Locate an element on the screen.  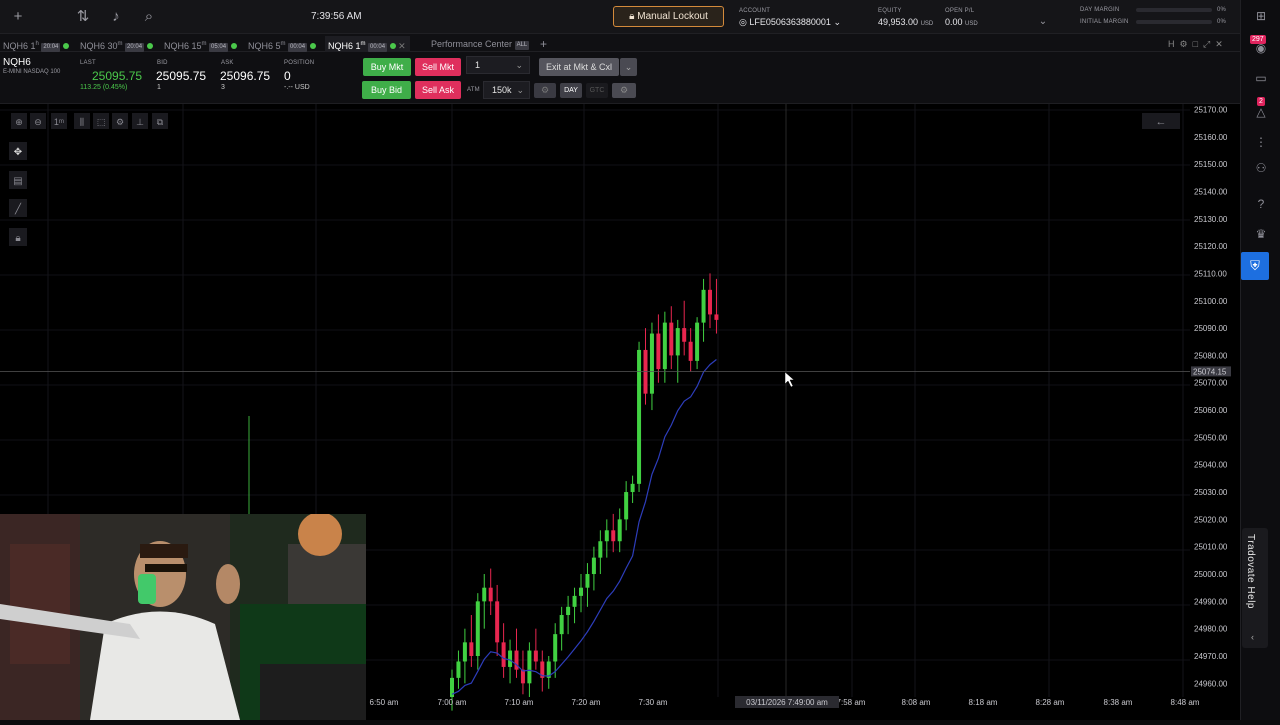
tab-nqh6-5m: NQH6 5m 00:04 is located at coordinates (282, 44).